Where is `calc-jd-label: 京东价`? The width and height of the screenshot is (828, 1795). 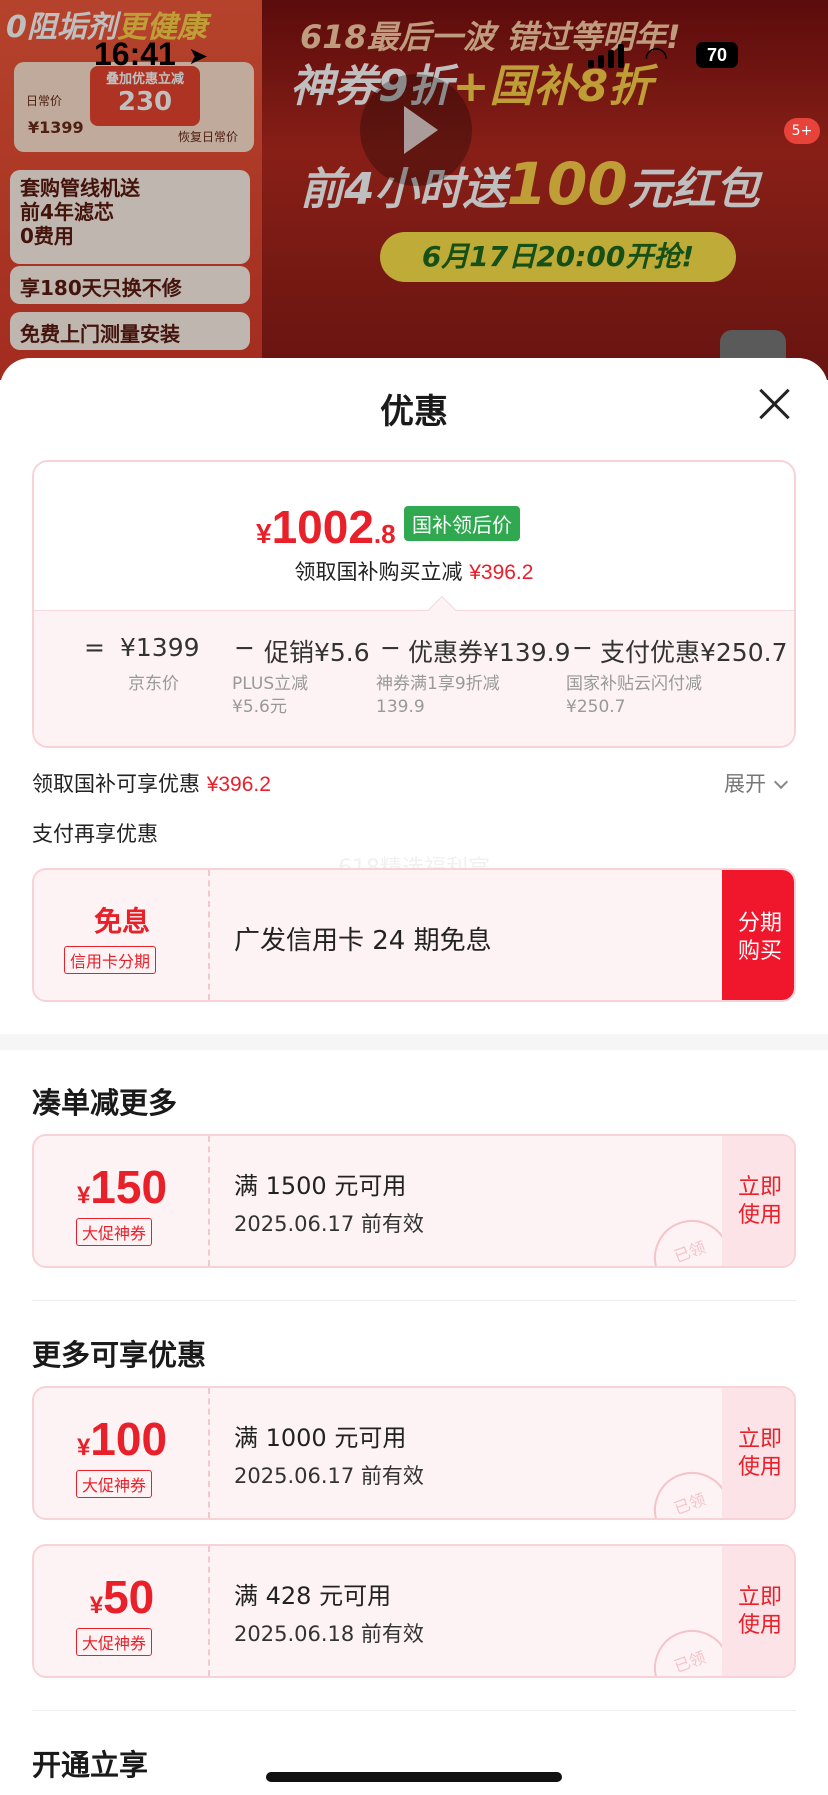 calc-jd-label: 京东价 is located at coordinates (153, 684).